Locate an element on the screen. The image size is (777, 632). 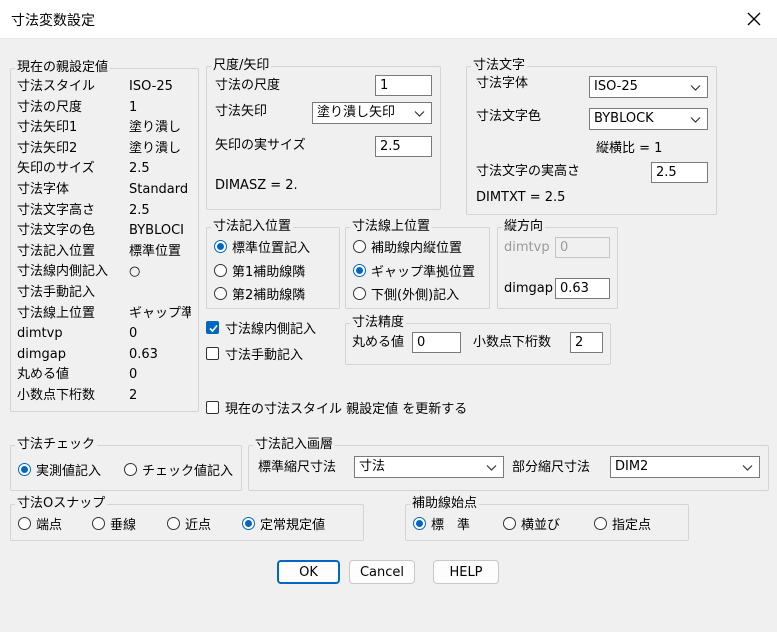
text-font-label: 寸法字体 is located at coordinates (502, 83).